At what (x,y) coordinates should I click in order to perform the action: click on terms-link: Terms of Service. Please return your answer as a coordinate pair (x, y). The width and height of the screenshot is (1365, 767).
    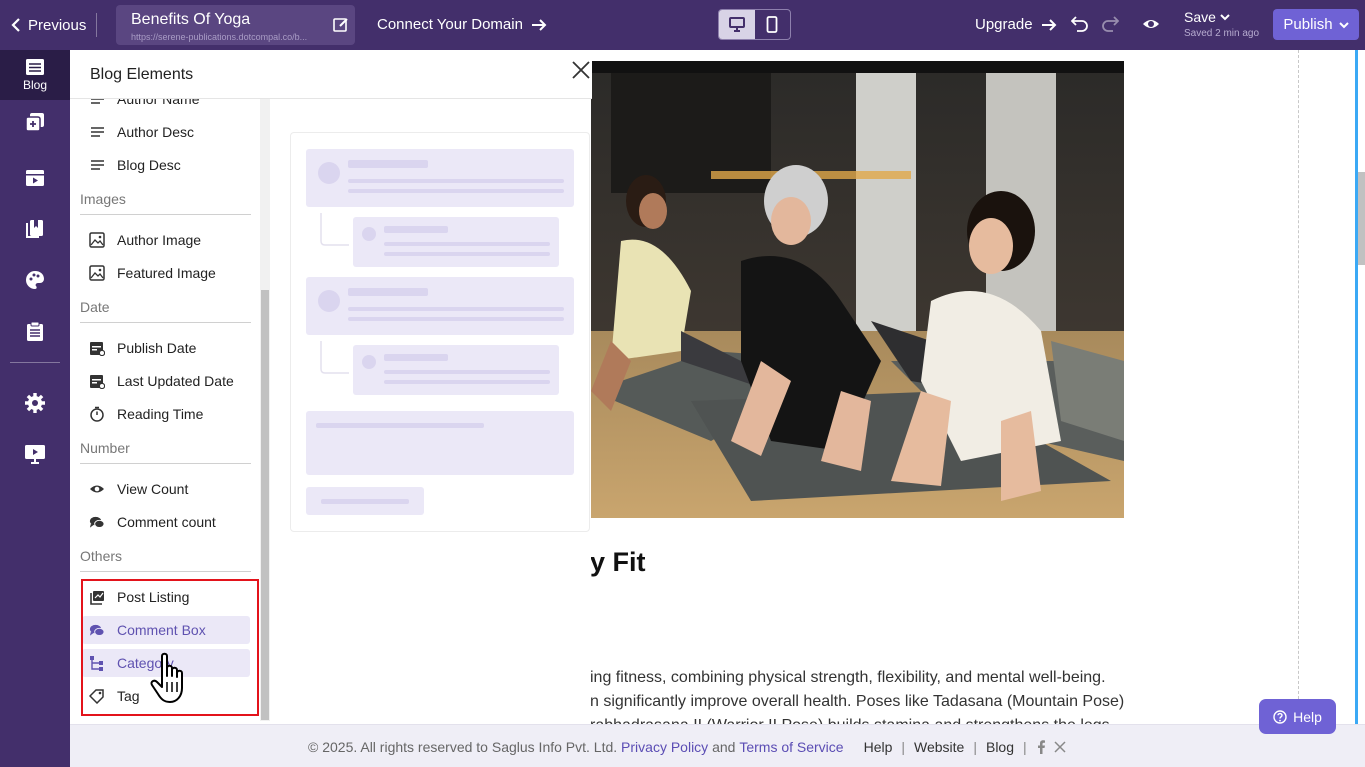
    Looking at the image, I should click on (791, 747).